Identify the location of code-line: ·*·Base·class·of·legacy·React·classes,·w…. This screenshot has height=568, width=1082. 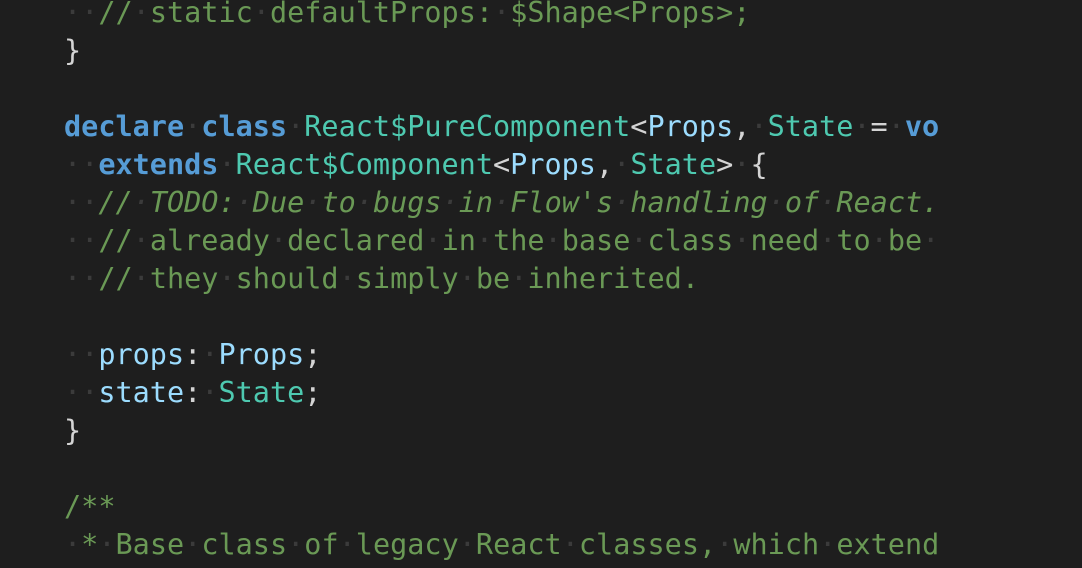
(501, 545).